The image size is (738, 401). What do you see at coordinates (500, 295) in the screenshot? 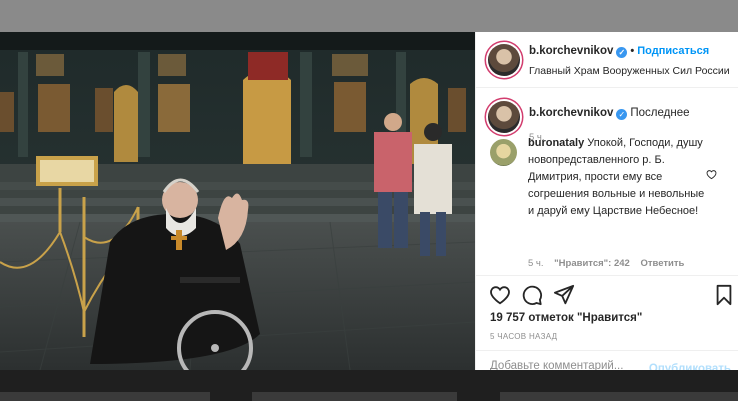
I see `heart-icon` at bounding box center [500, 295].